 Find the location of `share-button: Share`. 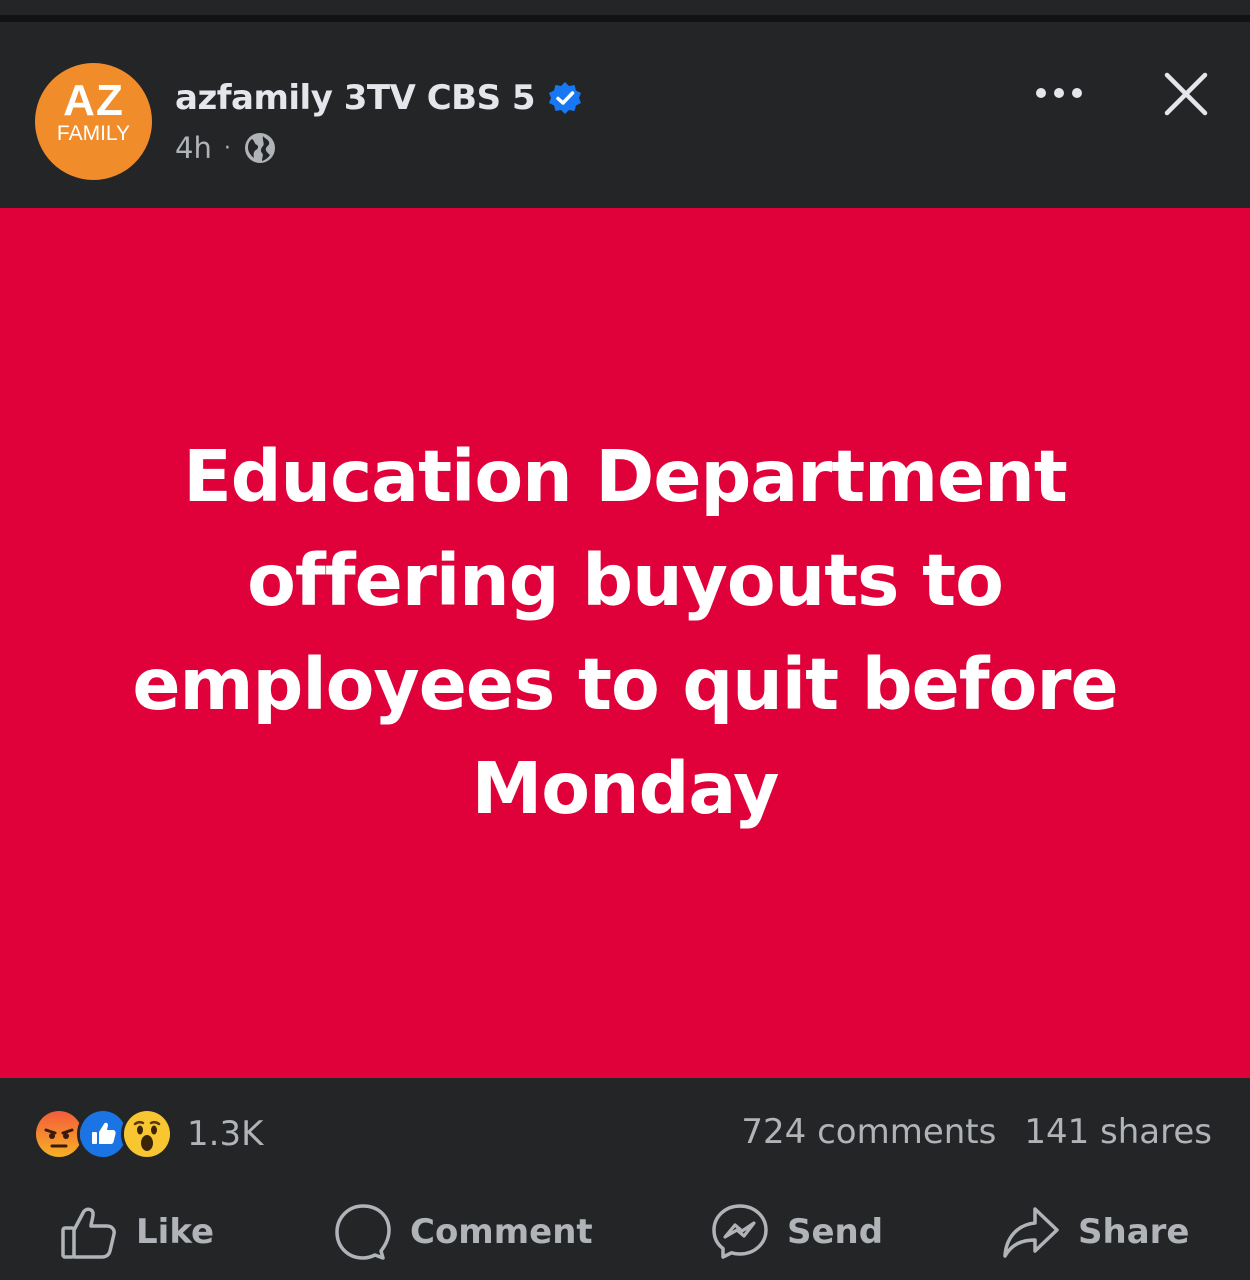

share-button: Share is located at coordinates (1095, 1232).